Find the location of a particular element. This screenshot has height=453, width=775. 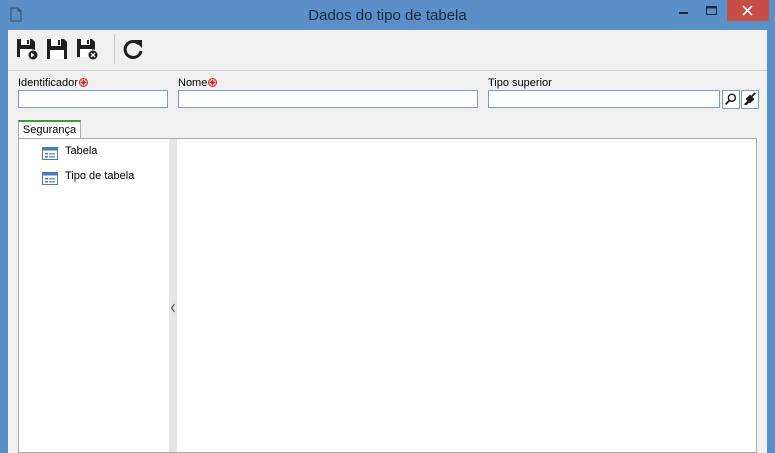

save-icon is located at coordinates (57, 49).